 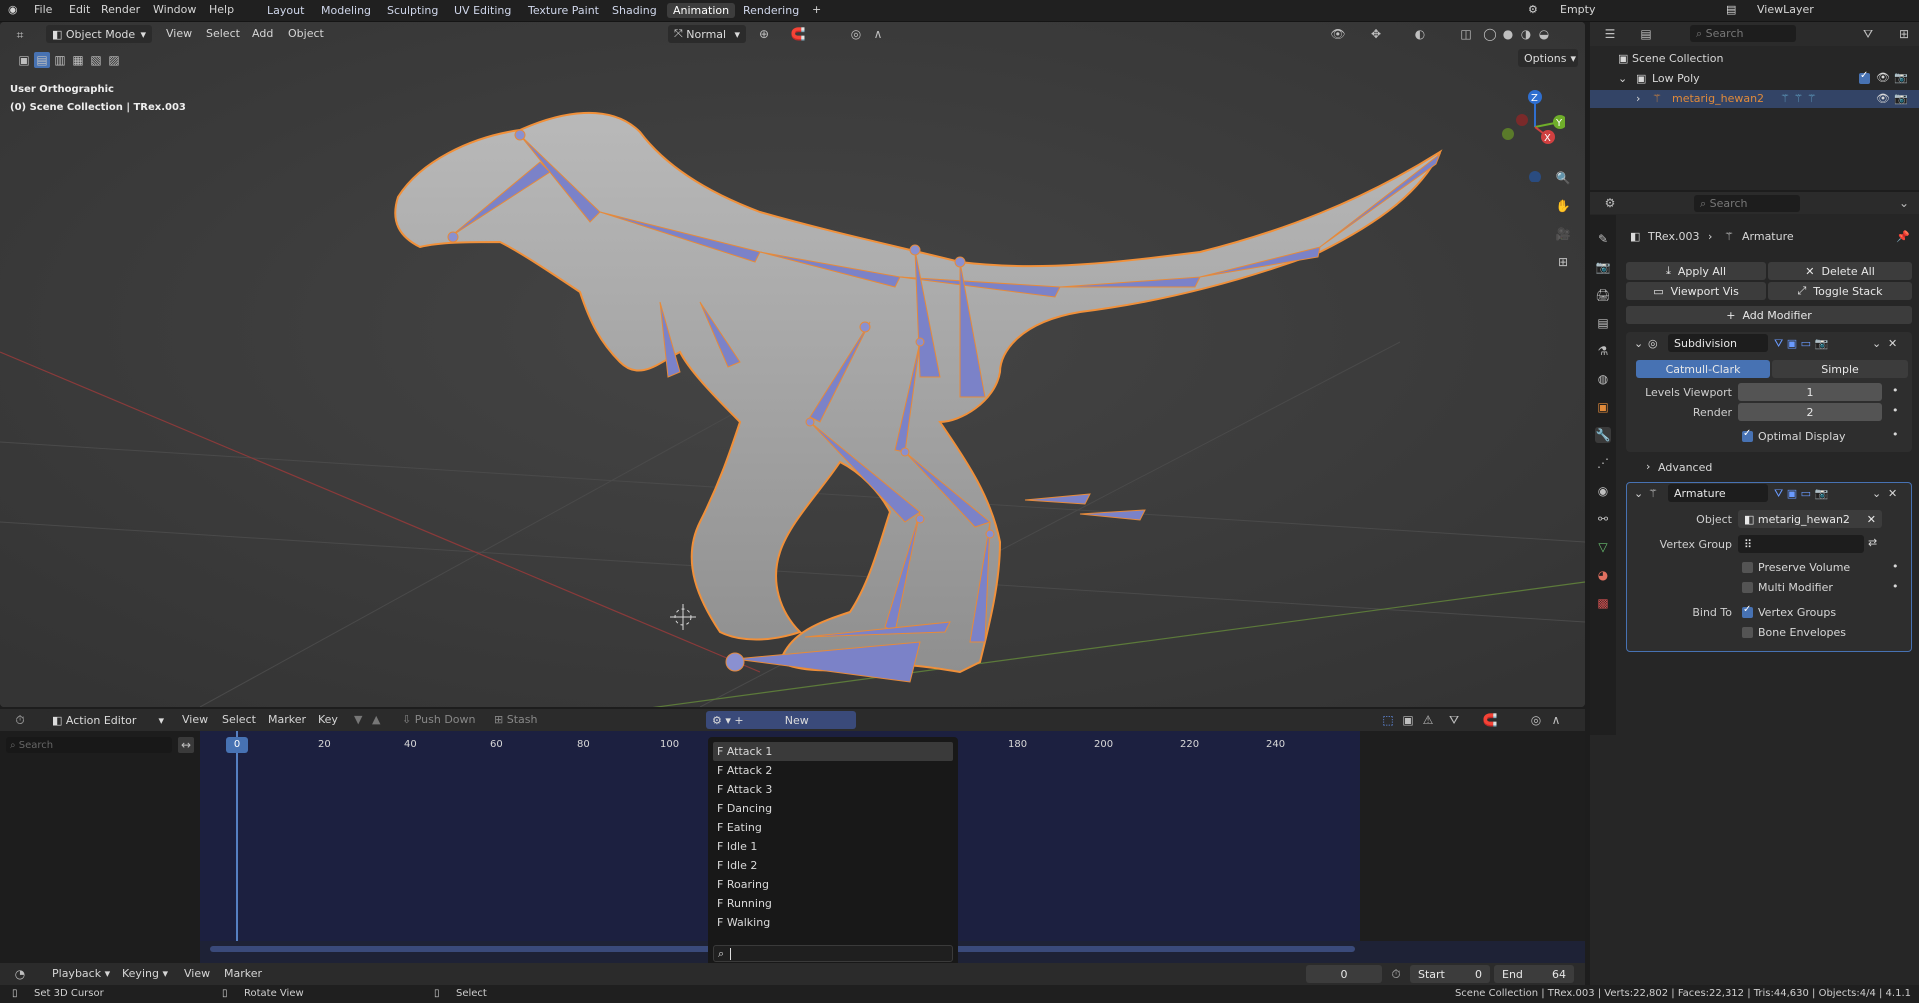 What do you see at coordinates (43, 9) in the screenshot?
I see `menu-file: File` at bounding box center [43, 9].